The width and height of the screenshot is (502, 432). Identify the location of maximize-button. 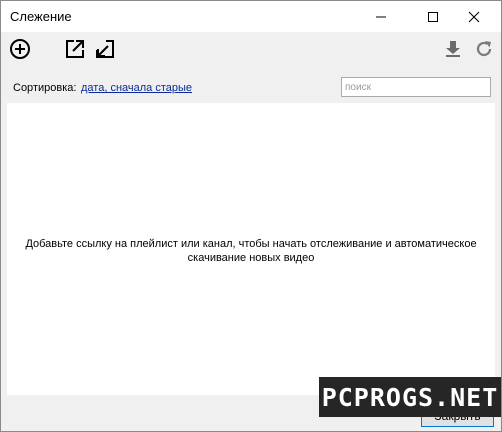
(433, 16).